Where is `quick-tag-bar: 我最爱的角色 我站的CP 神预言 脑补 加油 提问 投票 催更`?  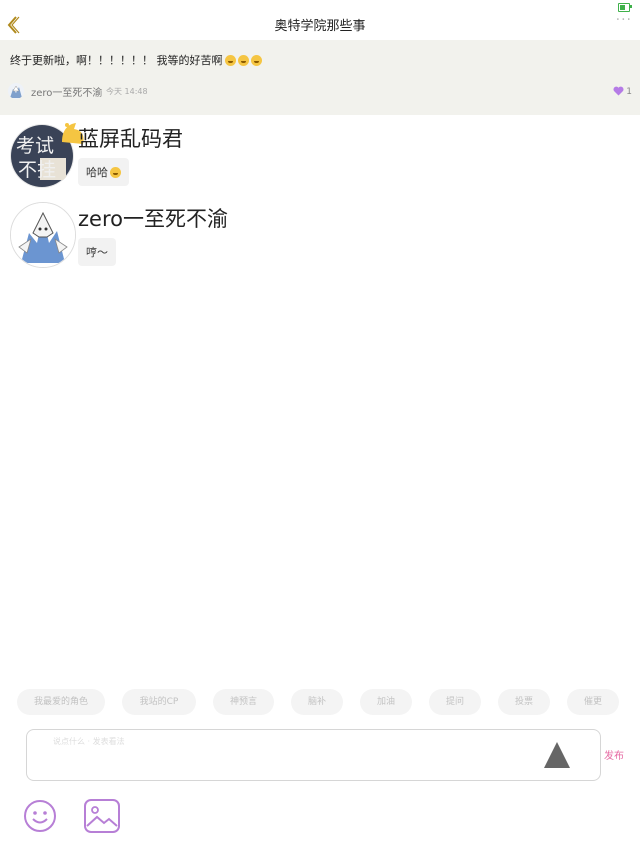
quick-tag-bar: 我最爱的角色 我站的CP 神预言 脑补 加油 提问 投票 催更 is located at coordinates (320, 703).